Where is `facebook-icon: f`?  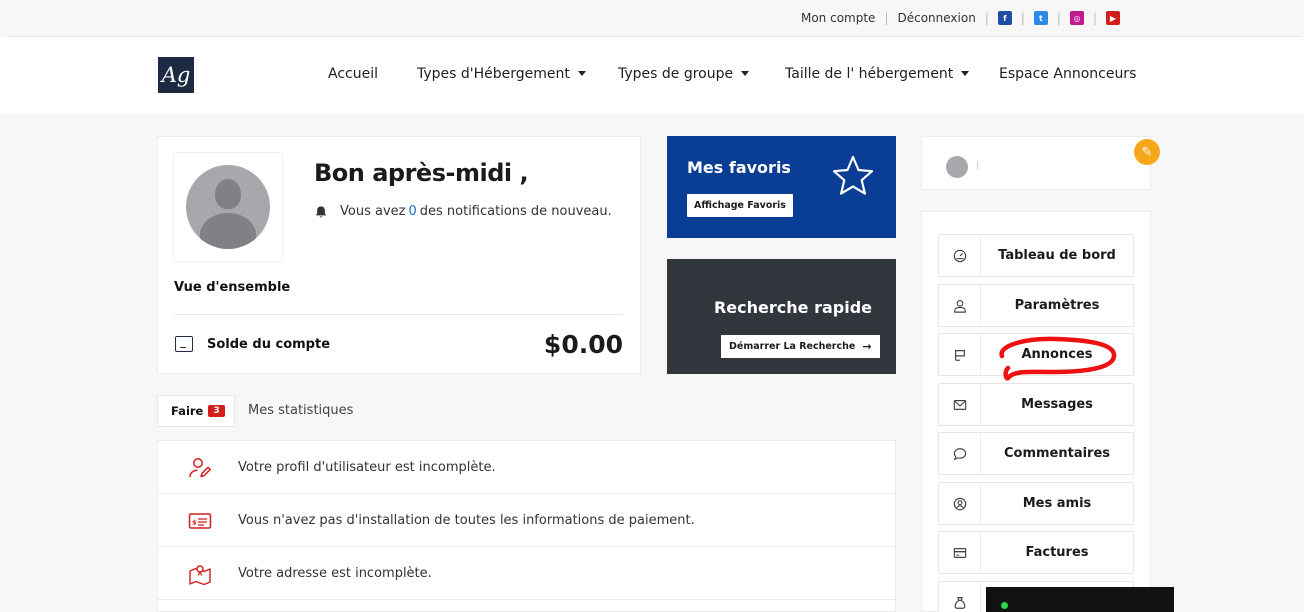 facebook-icon: f is located at coordinates (1004, 18).